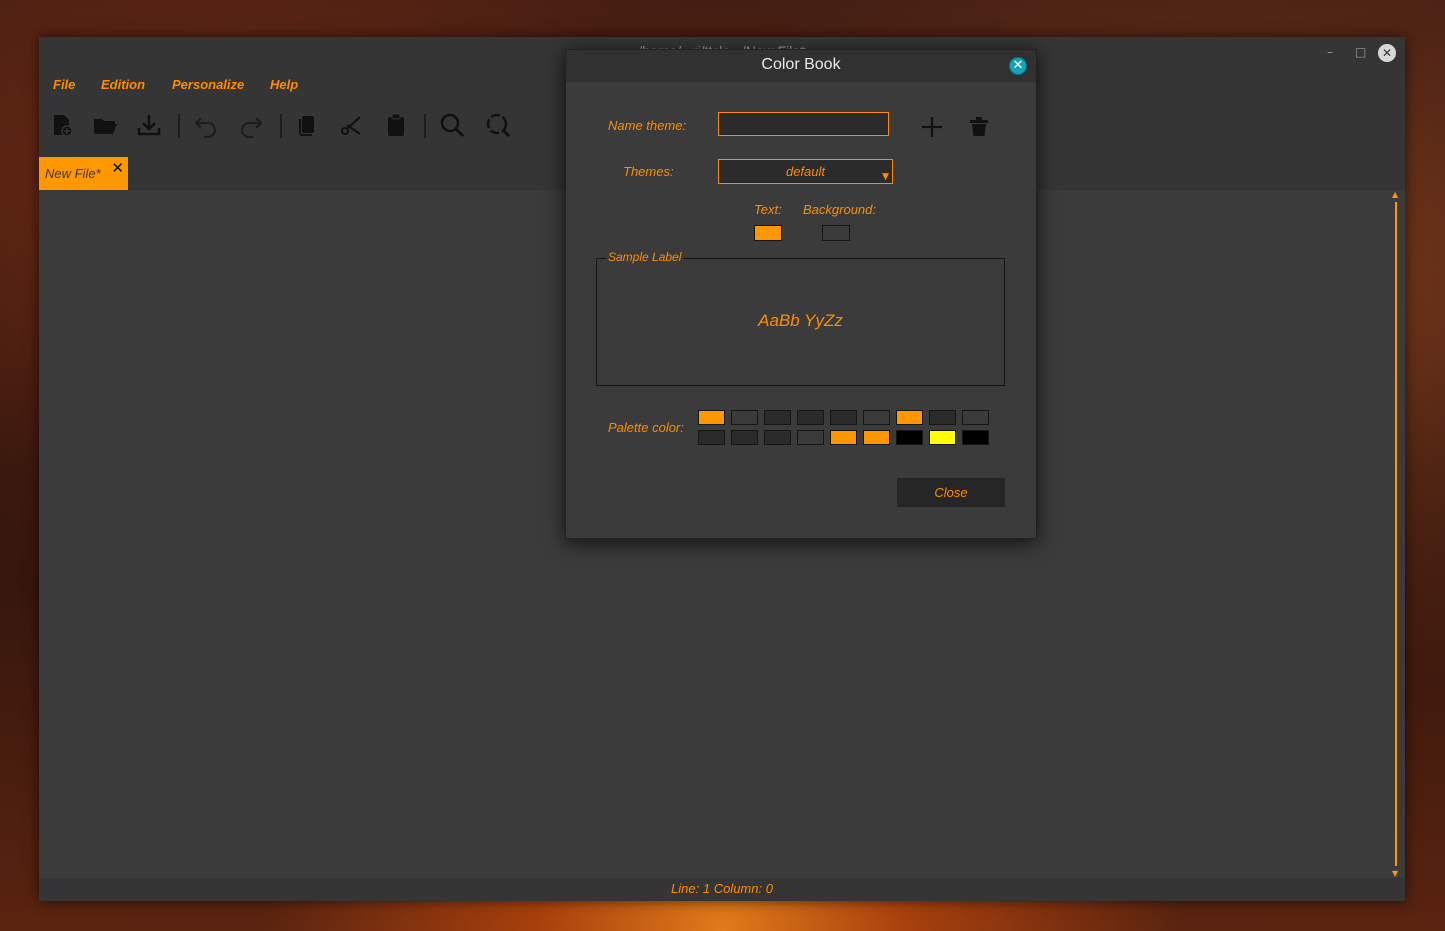 The width and height of the screenshot is (1445, 931). I want to click on cursor-position: Line: 1 Column: 0, so click(722, 888).